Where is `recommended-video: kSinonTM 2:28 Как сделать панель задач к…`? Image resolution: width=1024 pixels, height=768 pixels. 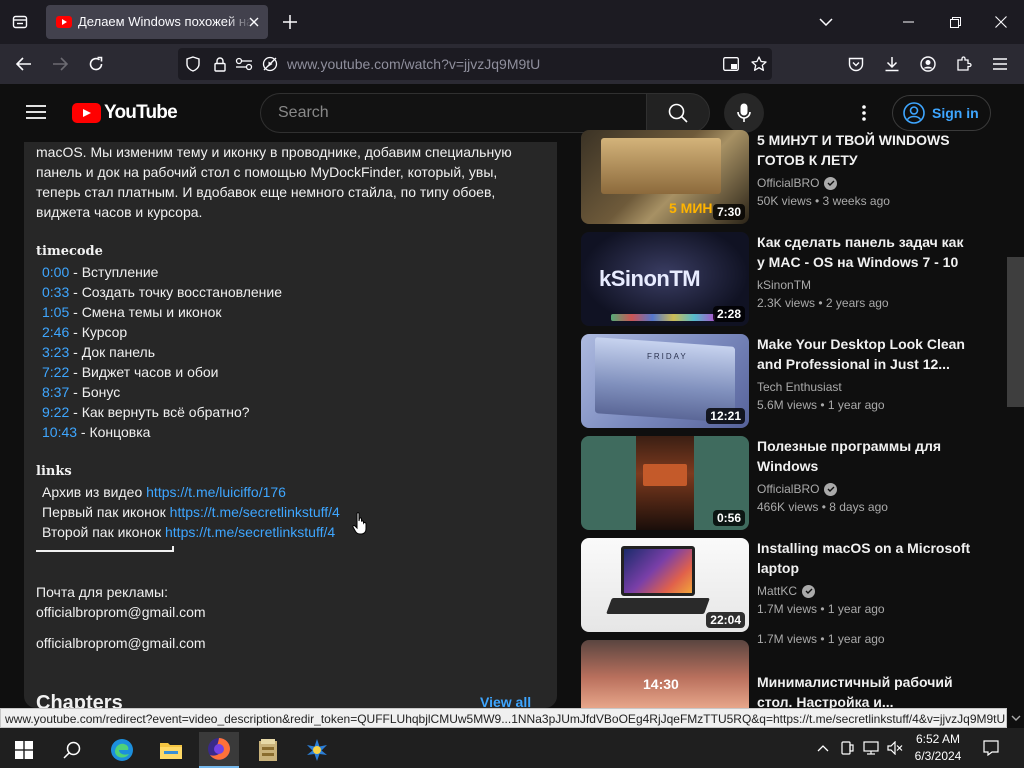
recommended-video: kSinonTM 2:28 Как сделать панель задач к… is located at coordinates (791, 279).